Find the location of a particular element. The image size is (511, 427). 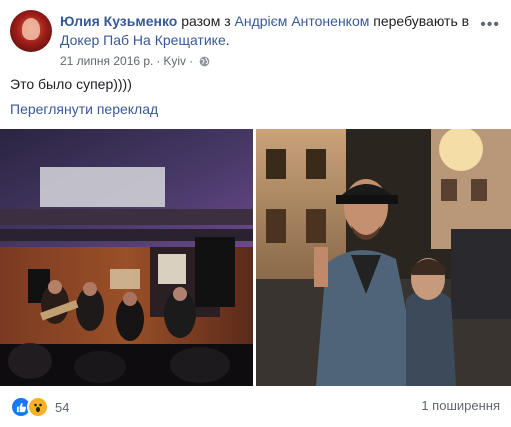

post-text: Это было супер)))) is located at coordinates (71, 84).